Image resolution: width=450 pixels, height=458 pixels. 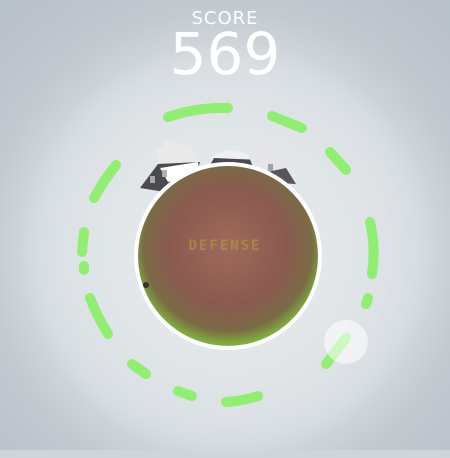 I want to click on game-logo: DEFENSE, so click(x=225, y=246).